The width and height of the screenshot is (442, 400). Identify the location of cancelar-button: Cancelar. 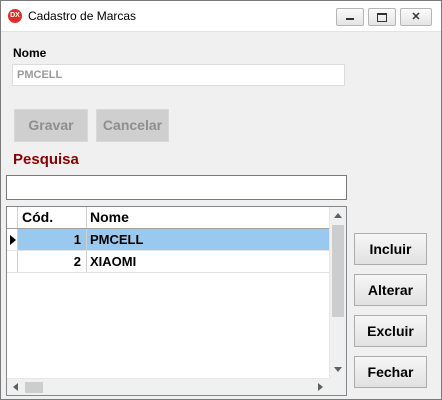
(132, 125).